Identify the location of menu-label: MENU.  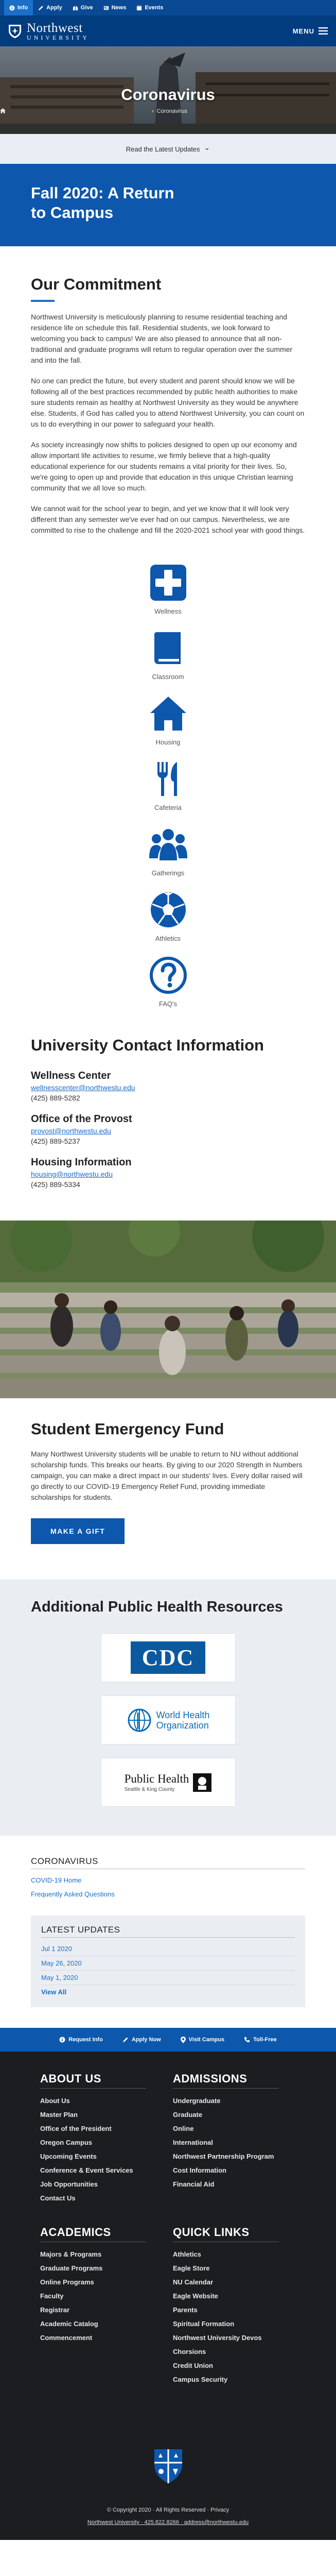
(303, 31).